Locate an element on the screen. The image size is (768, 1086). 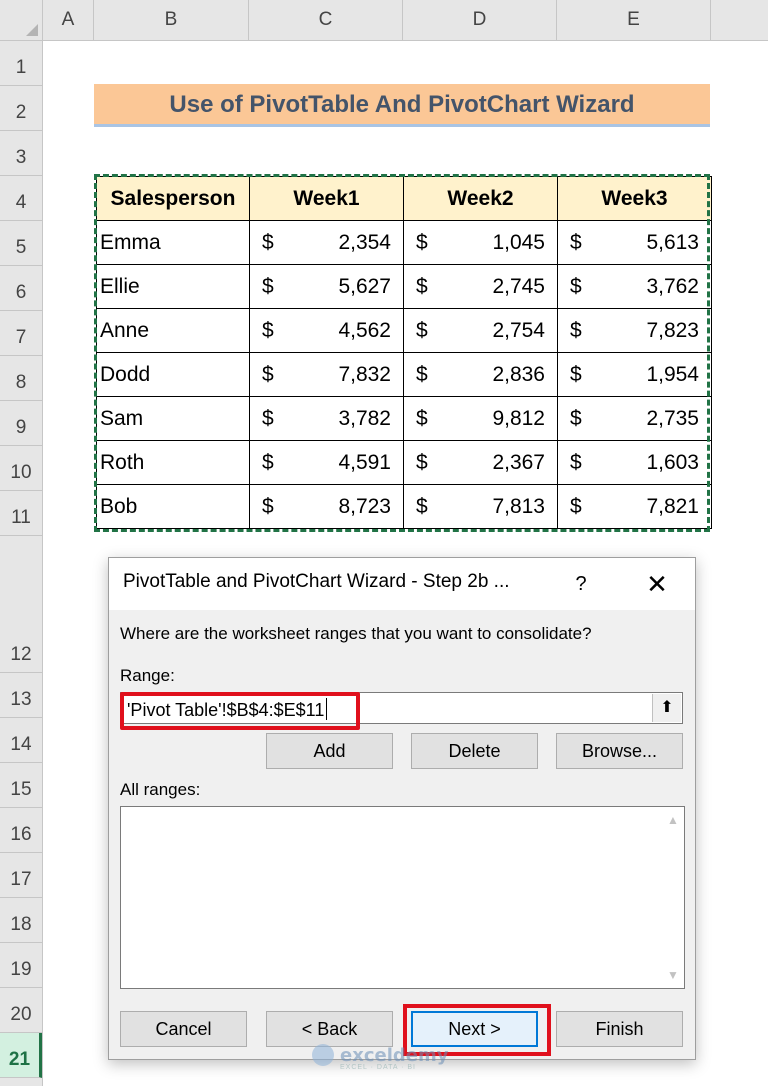
row-header-2: 2 is located at coordinates (21, 108).